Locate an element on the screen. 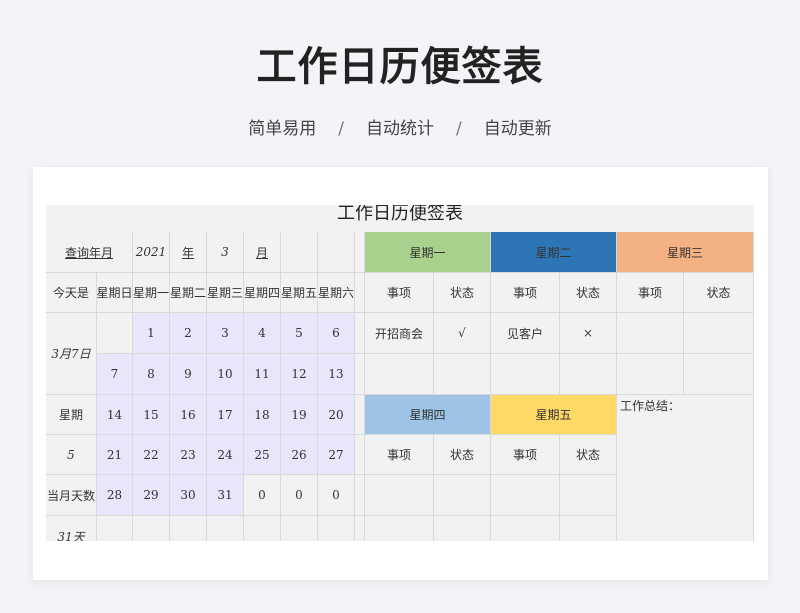 This screenshot has width=800, height=613. tuesday-status: × is located at coordinates (588, 333).